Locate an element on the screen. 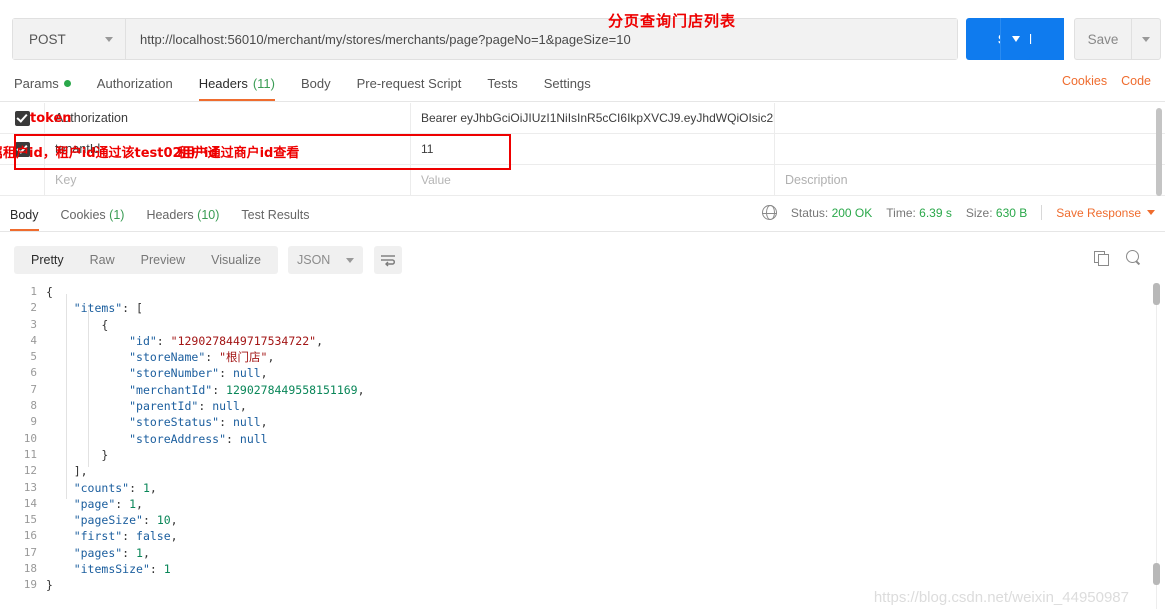 The height and width of the screenshot is (614, 1165). line-number: 12 is located at coordinates (30, 471).